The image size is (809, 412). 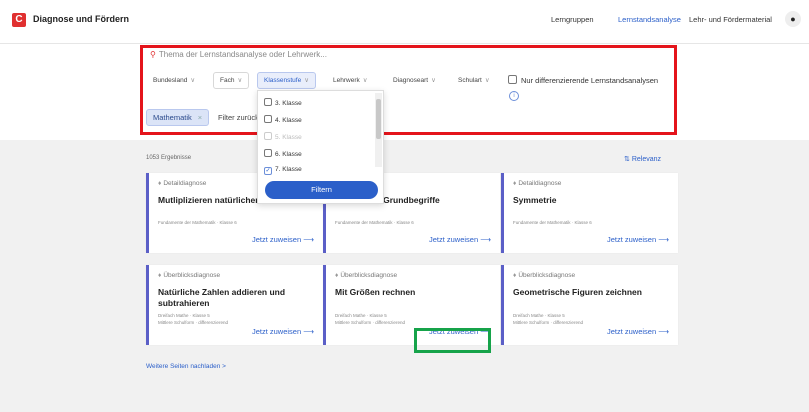 What do you see at coordinates (321, 190) in the screenshot?
I see `filtern-button: Filtern` at bounding box center [321, 190].